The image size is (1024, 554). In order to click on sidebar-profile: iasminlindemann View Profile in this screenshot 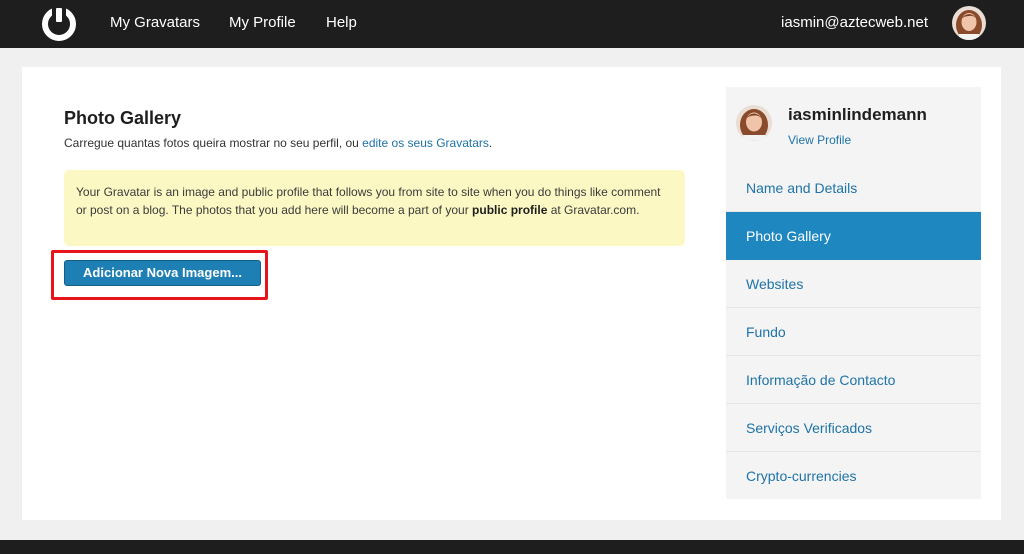, I will do `click(853, 125)`.